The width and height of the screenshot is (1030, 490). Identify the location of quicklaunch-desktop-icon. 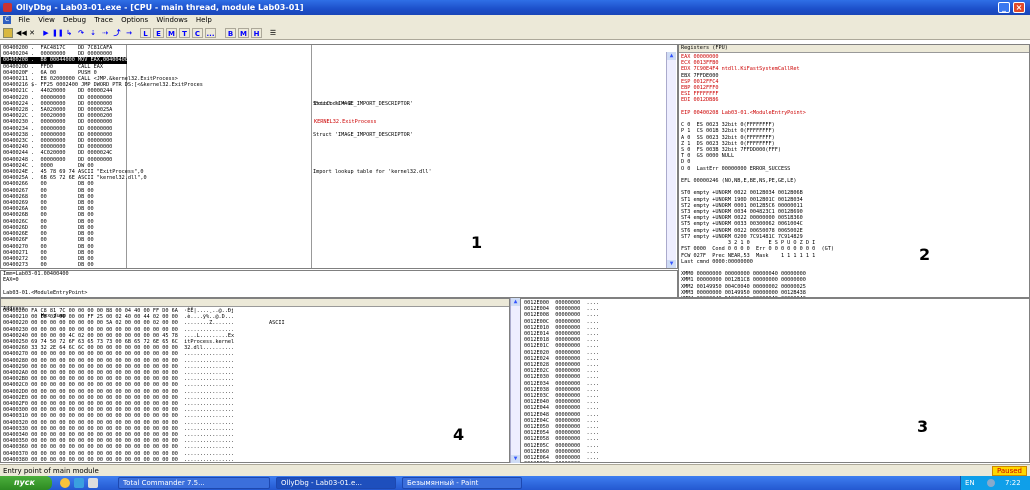
(93, 483).